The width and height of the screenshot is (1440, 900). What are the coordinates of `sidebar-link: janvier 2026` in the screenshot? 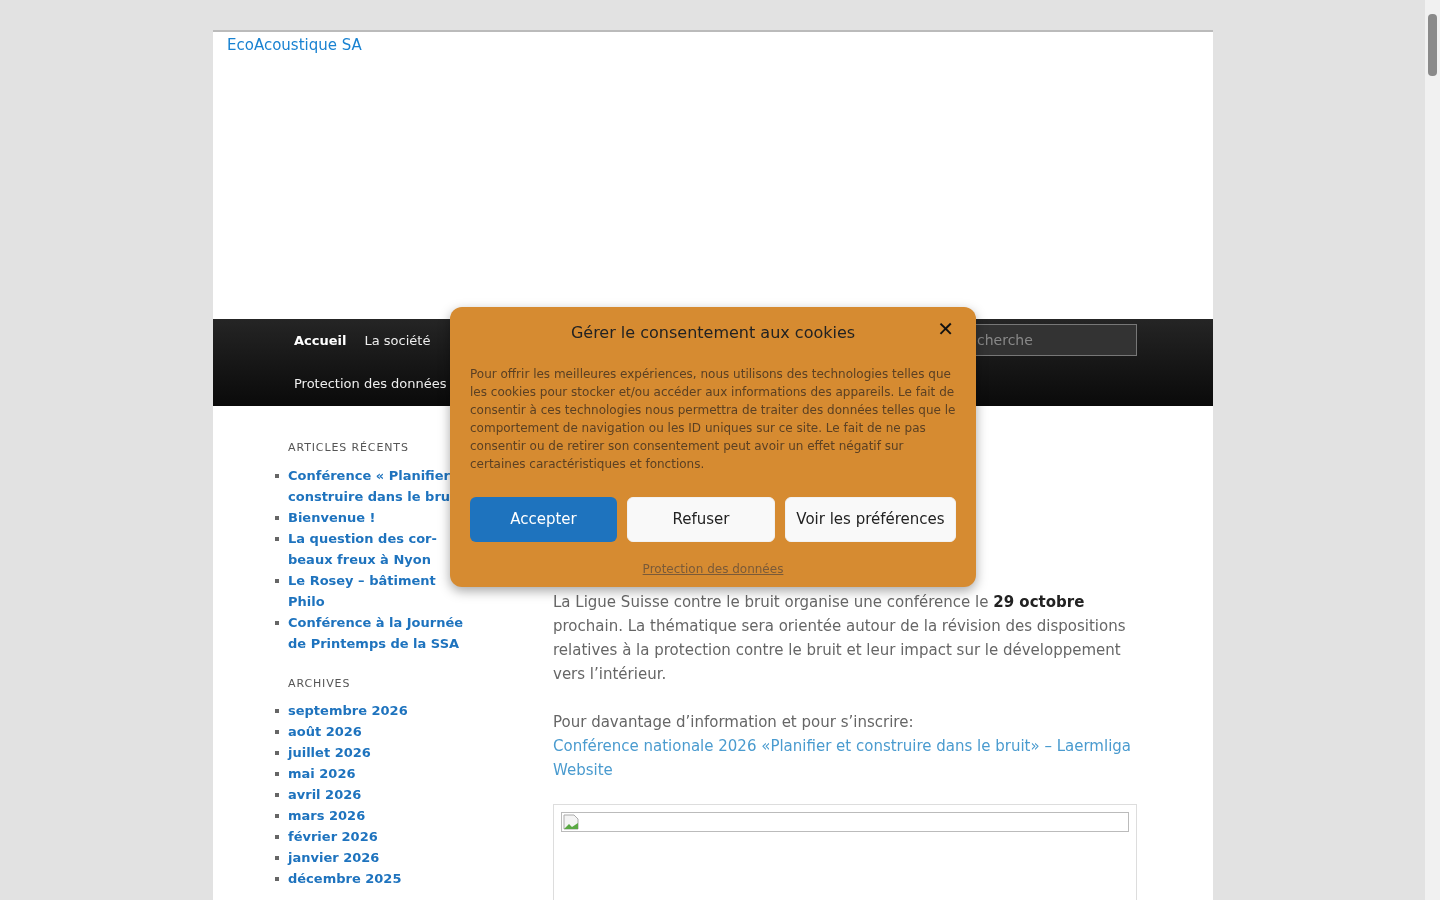 It's located at (381, 857).